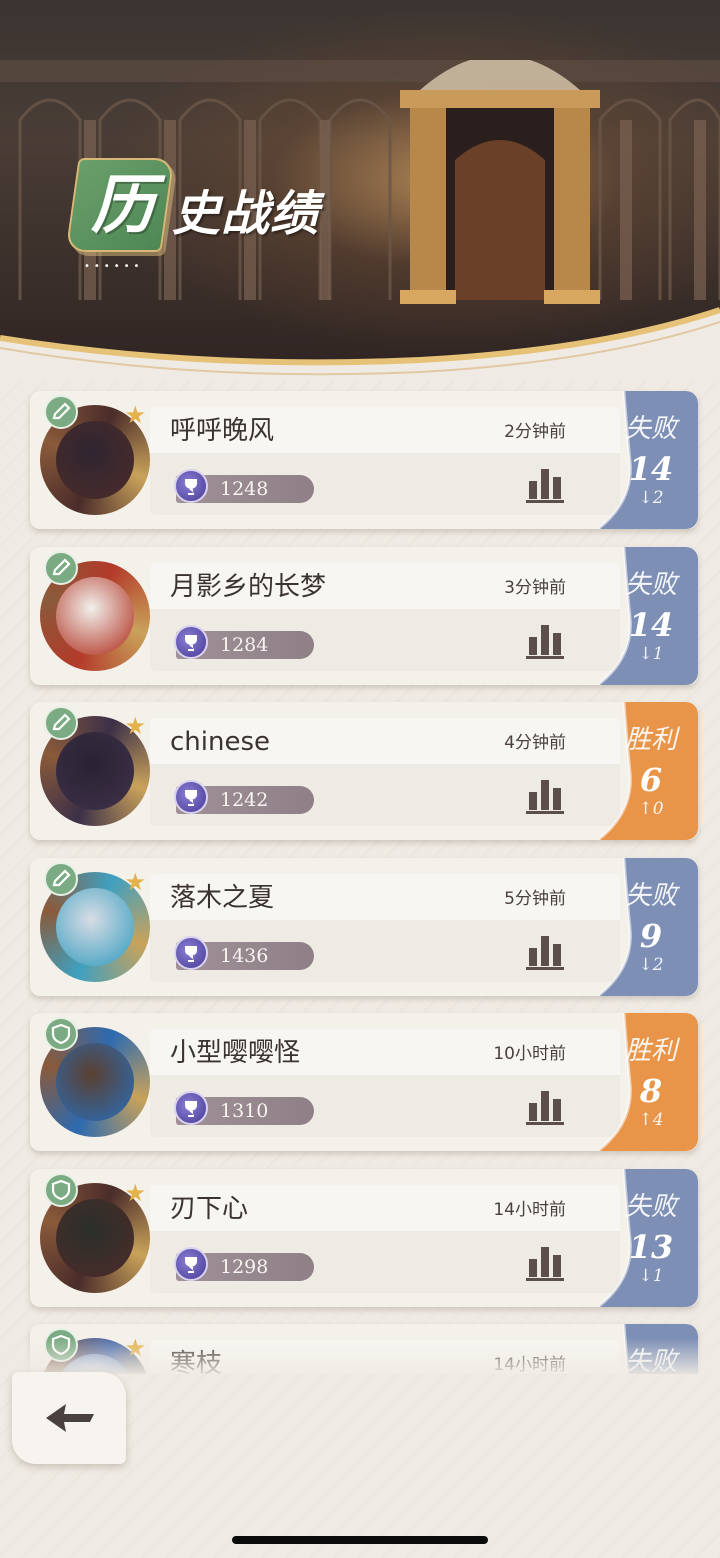 The width and height of the screenshot is (720, 1558). I want to click on match-card: ★ 刃下心 14小时前 1298 失败 13 ↓1, so click(364, 1237).